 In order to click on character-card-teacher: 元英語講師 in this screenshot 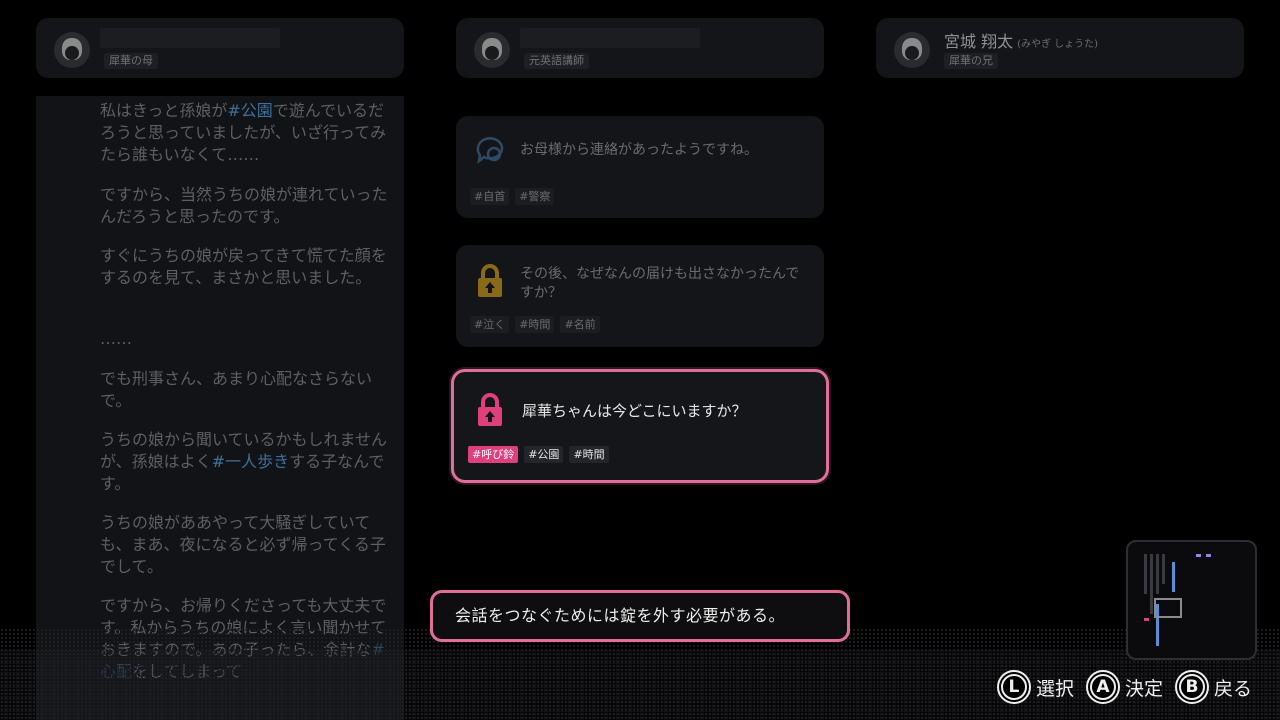, I will do `click(640, 48)`.